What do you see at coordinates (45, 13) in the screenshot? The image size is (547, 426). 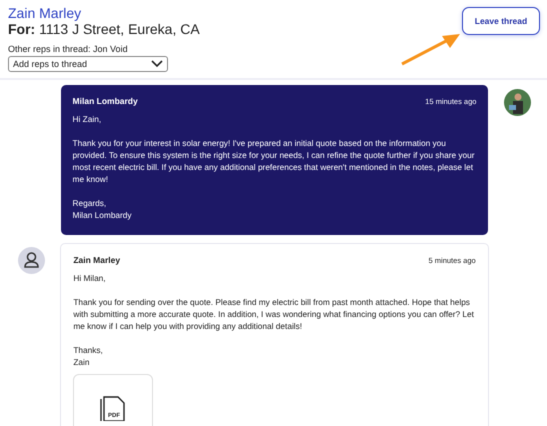 I see `contact-name: Zain Marley` at bounding box center [45, 13].